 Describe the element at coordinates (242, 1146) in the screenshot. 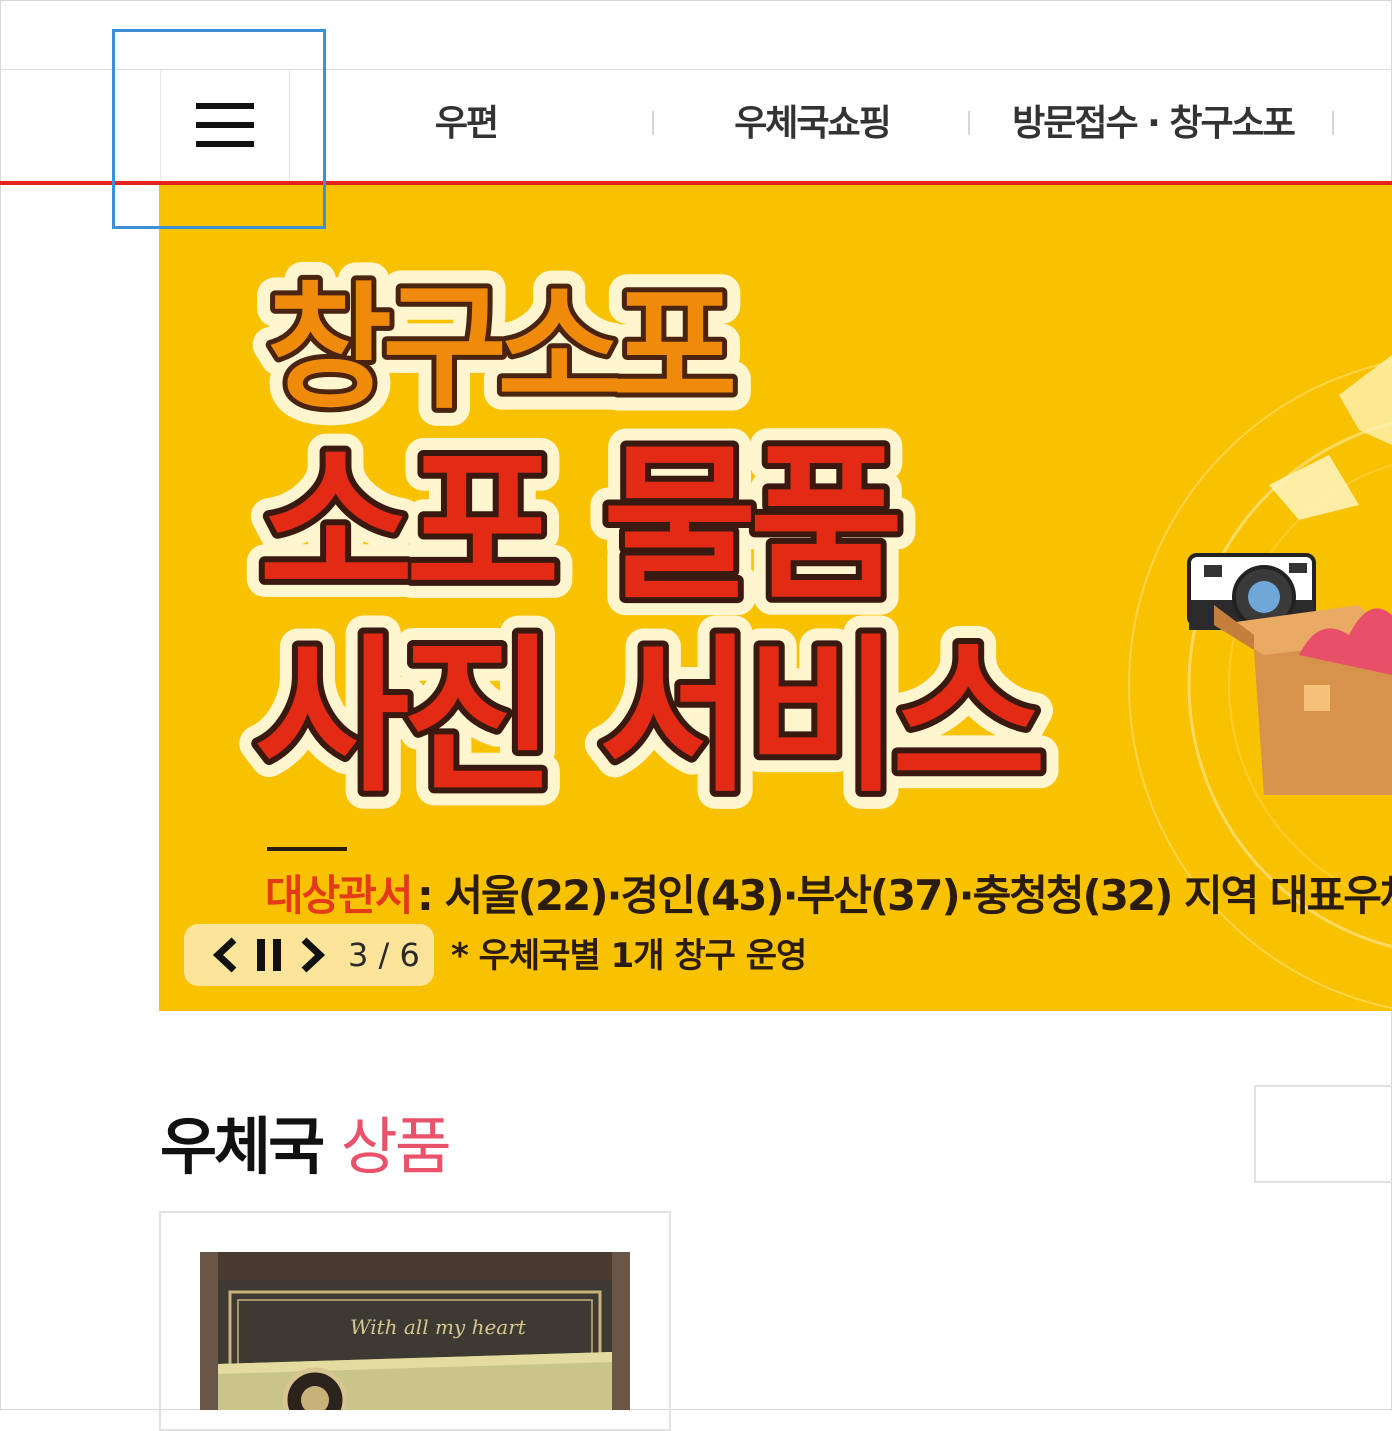

I see `section-title-main: 우체국` at that location.